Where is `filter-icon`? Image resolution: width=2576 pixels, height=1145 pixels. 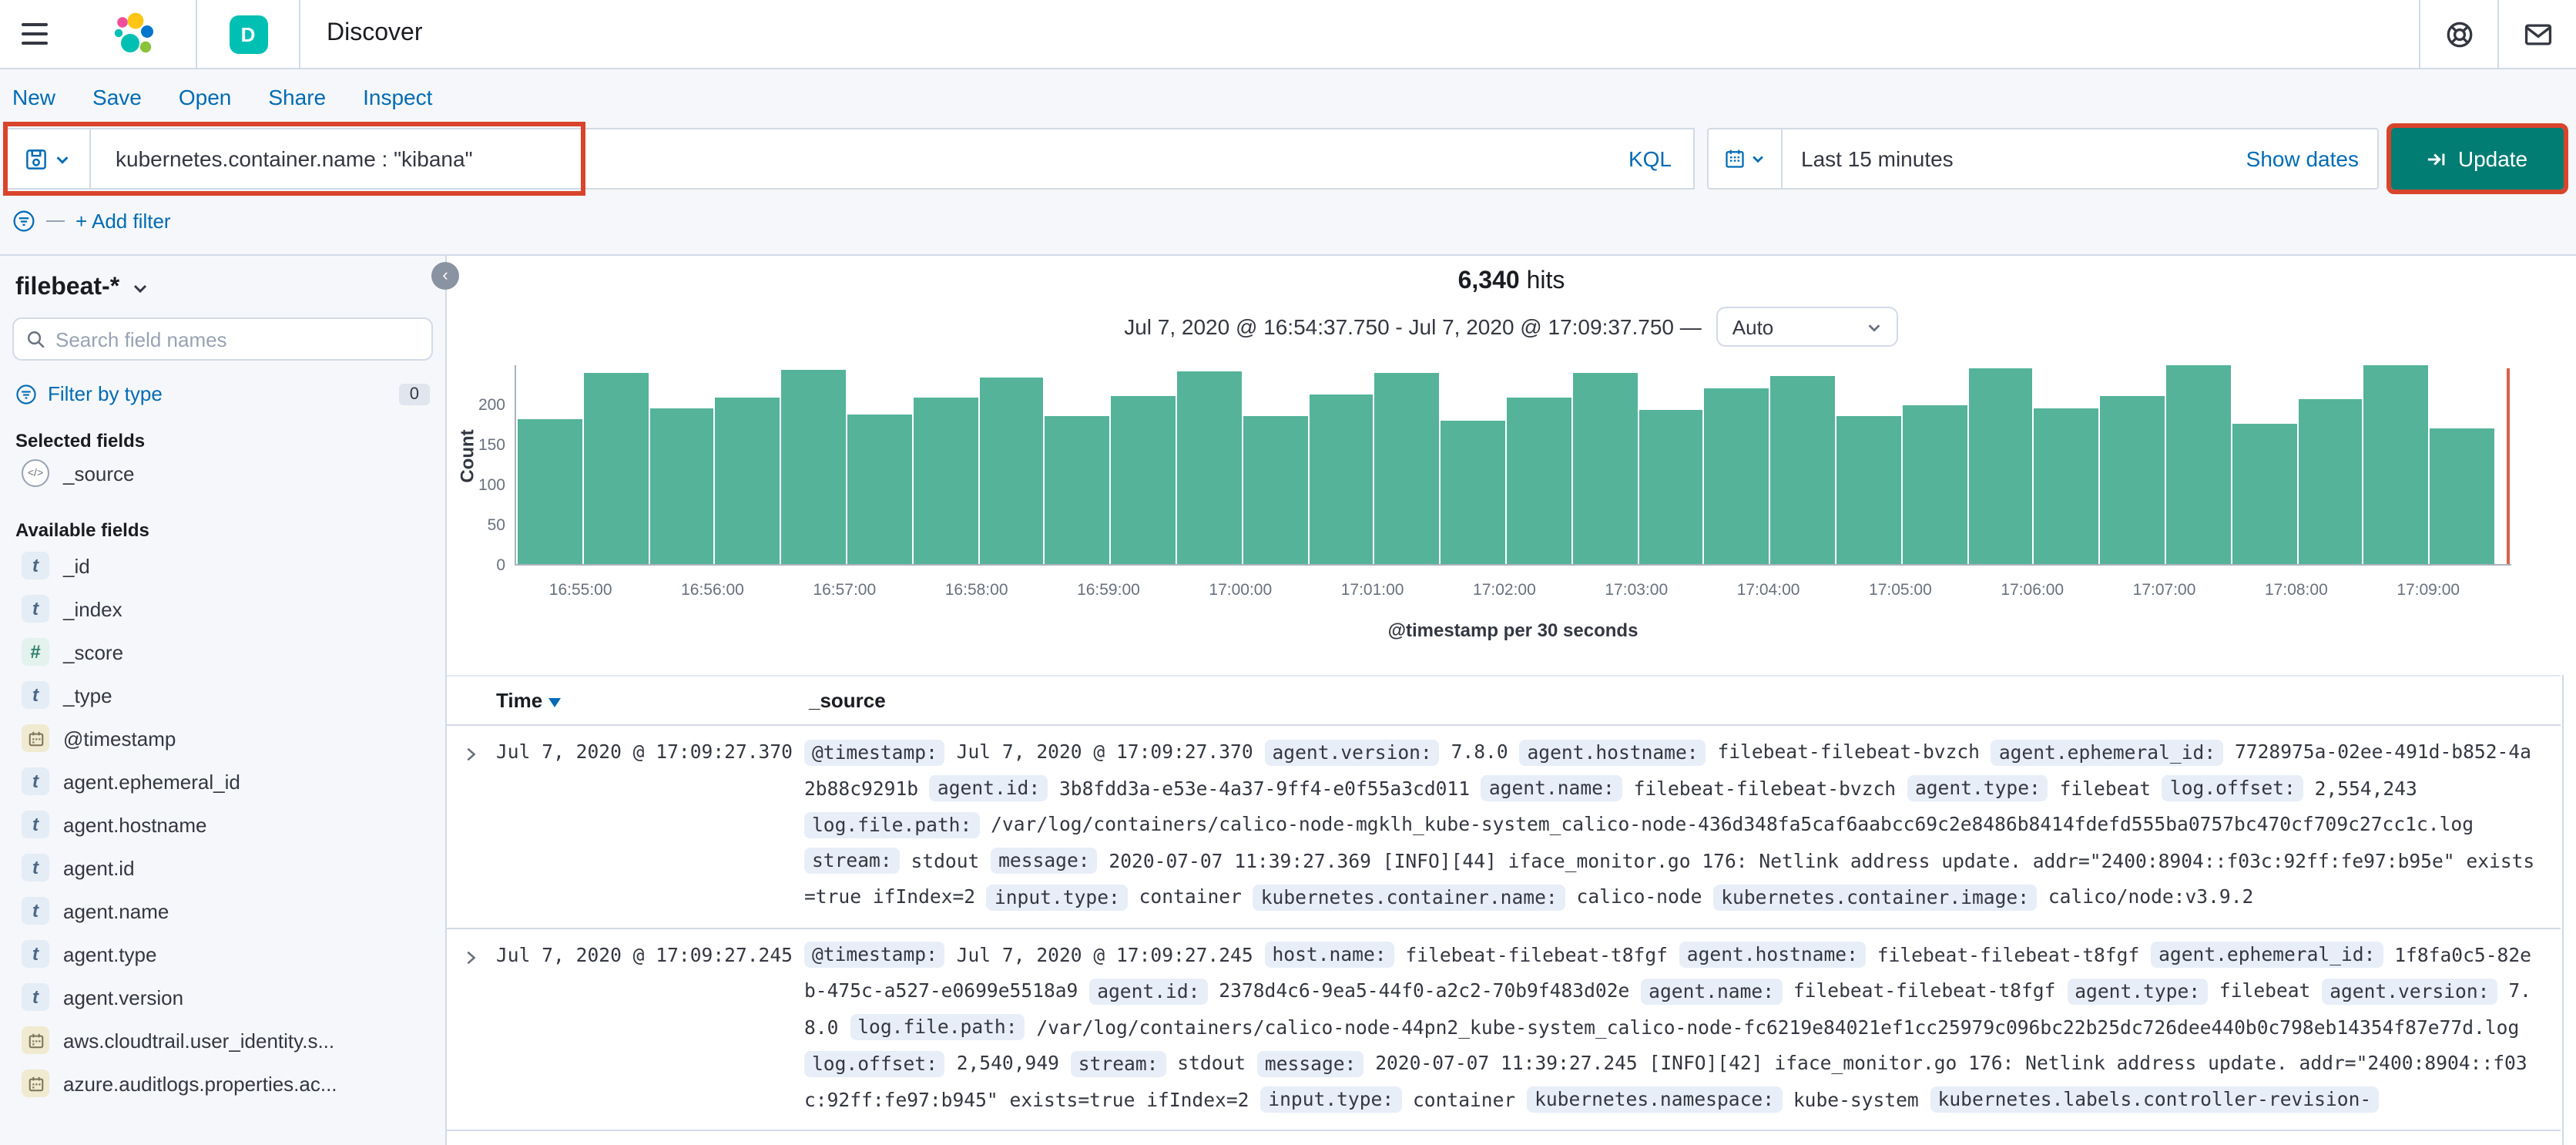
filter-icon is located at coordinates (23, 221).